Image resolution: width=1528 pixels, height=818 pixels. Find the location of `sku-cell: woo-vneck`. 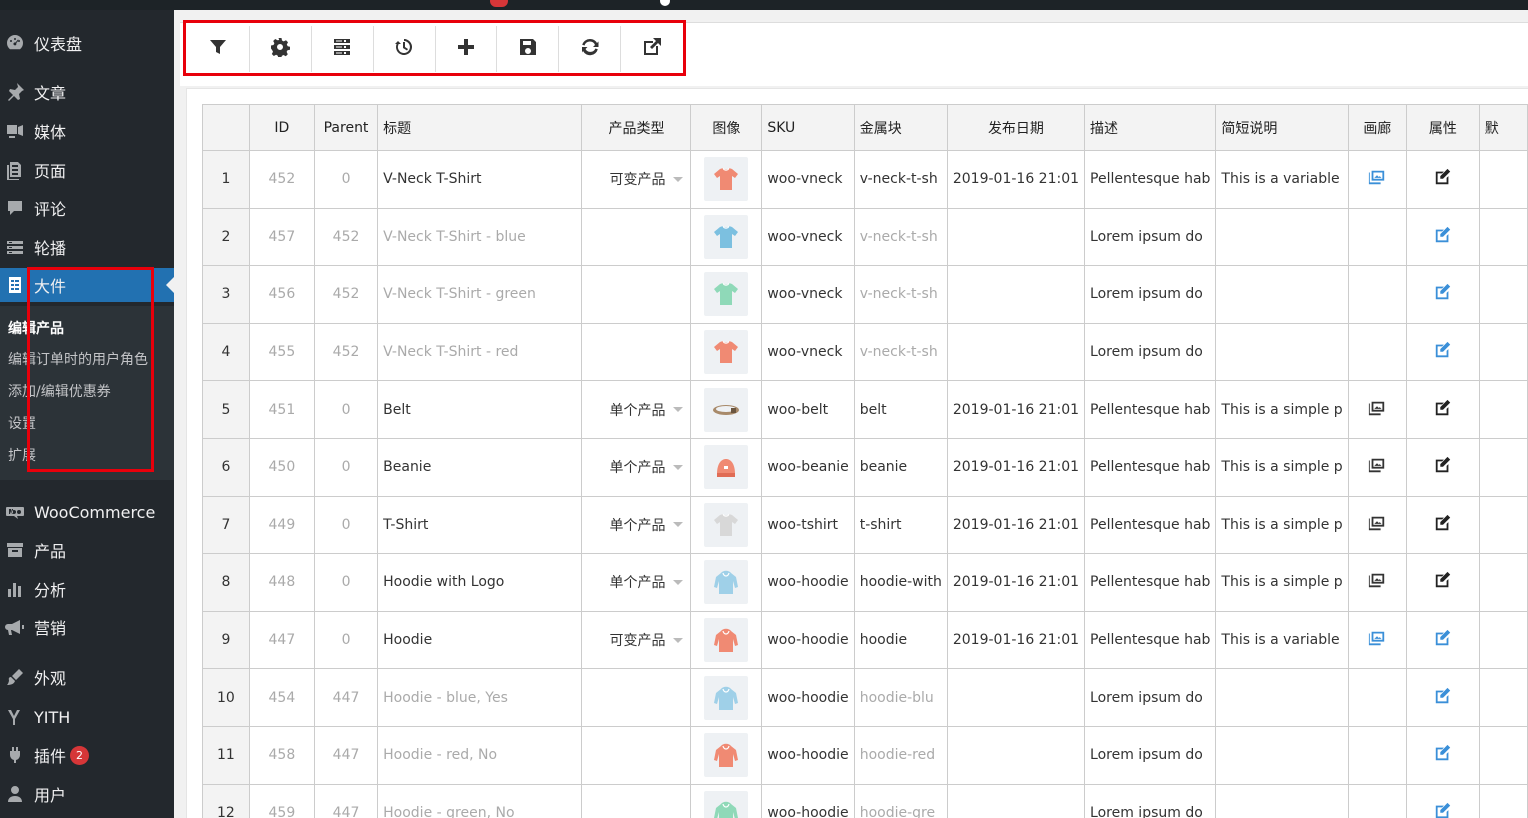

sku-cell: woo-vneck is located at coordinates (808, 352).